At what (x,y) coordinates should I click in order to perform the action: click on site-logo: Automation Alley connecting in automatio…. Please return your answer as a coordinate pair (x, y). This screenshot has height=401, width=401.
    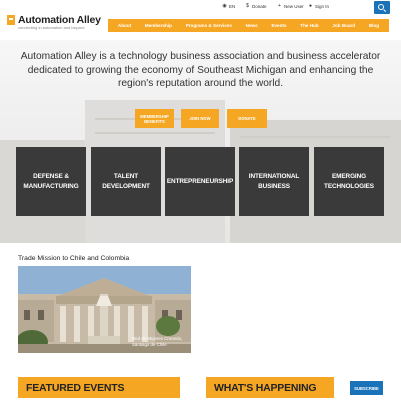
    Looking at the image, I should click on (56, 23).